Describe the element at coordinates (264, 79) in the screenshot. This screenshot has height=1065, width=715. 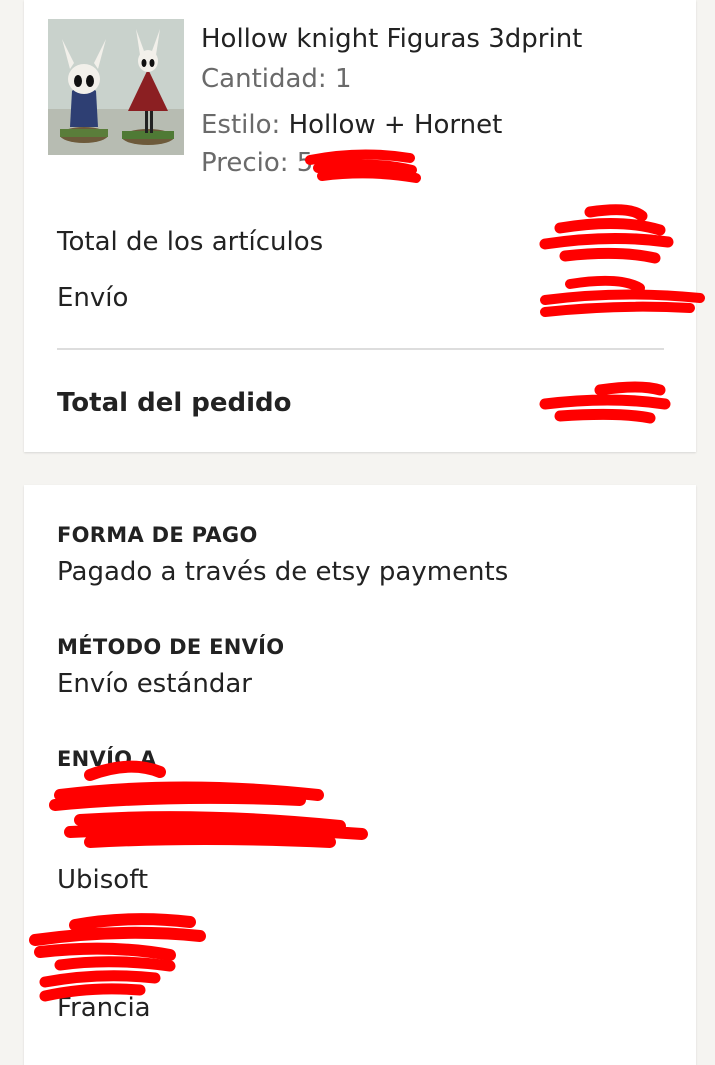
I see `quantity-label: Cantidad:` at that location.